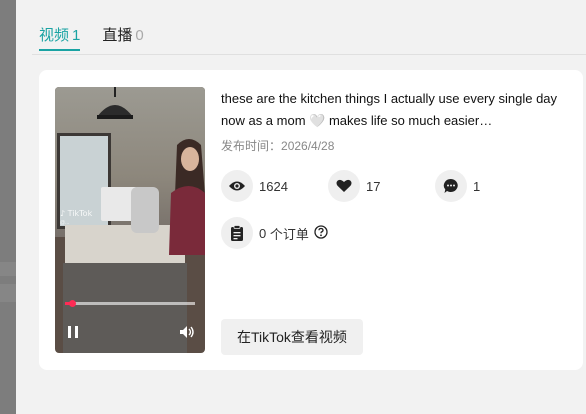 This screenshot has height=414, width=586. What do you see at coordinates (76, 213) in the screenshot?
I see `tiktok-watermark: ♪ TikTok` at bounding box center [76, 213].